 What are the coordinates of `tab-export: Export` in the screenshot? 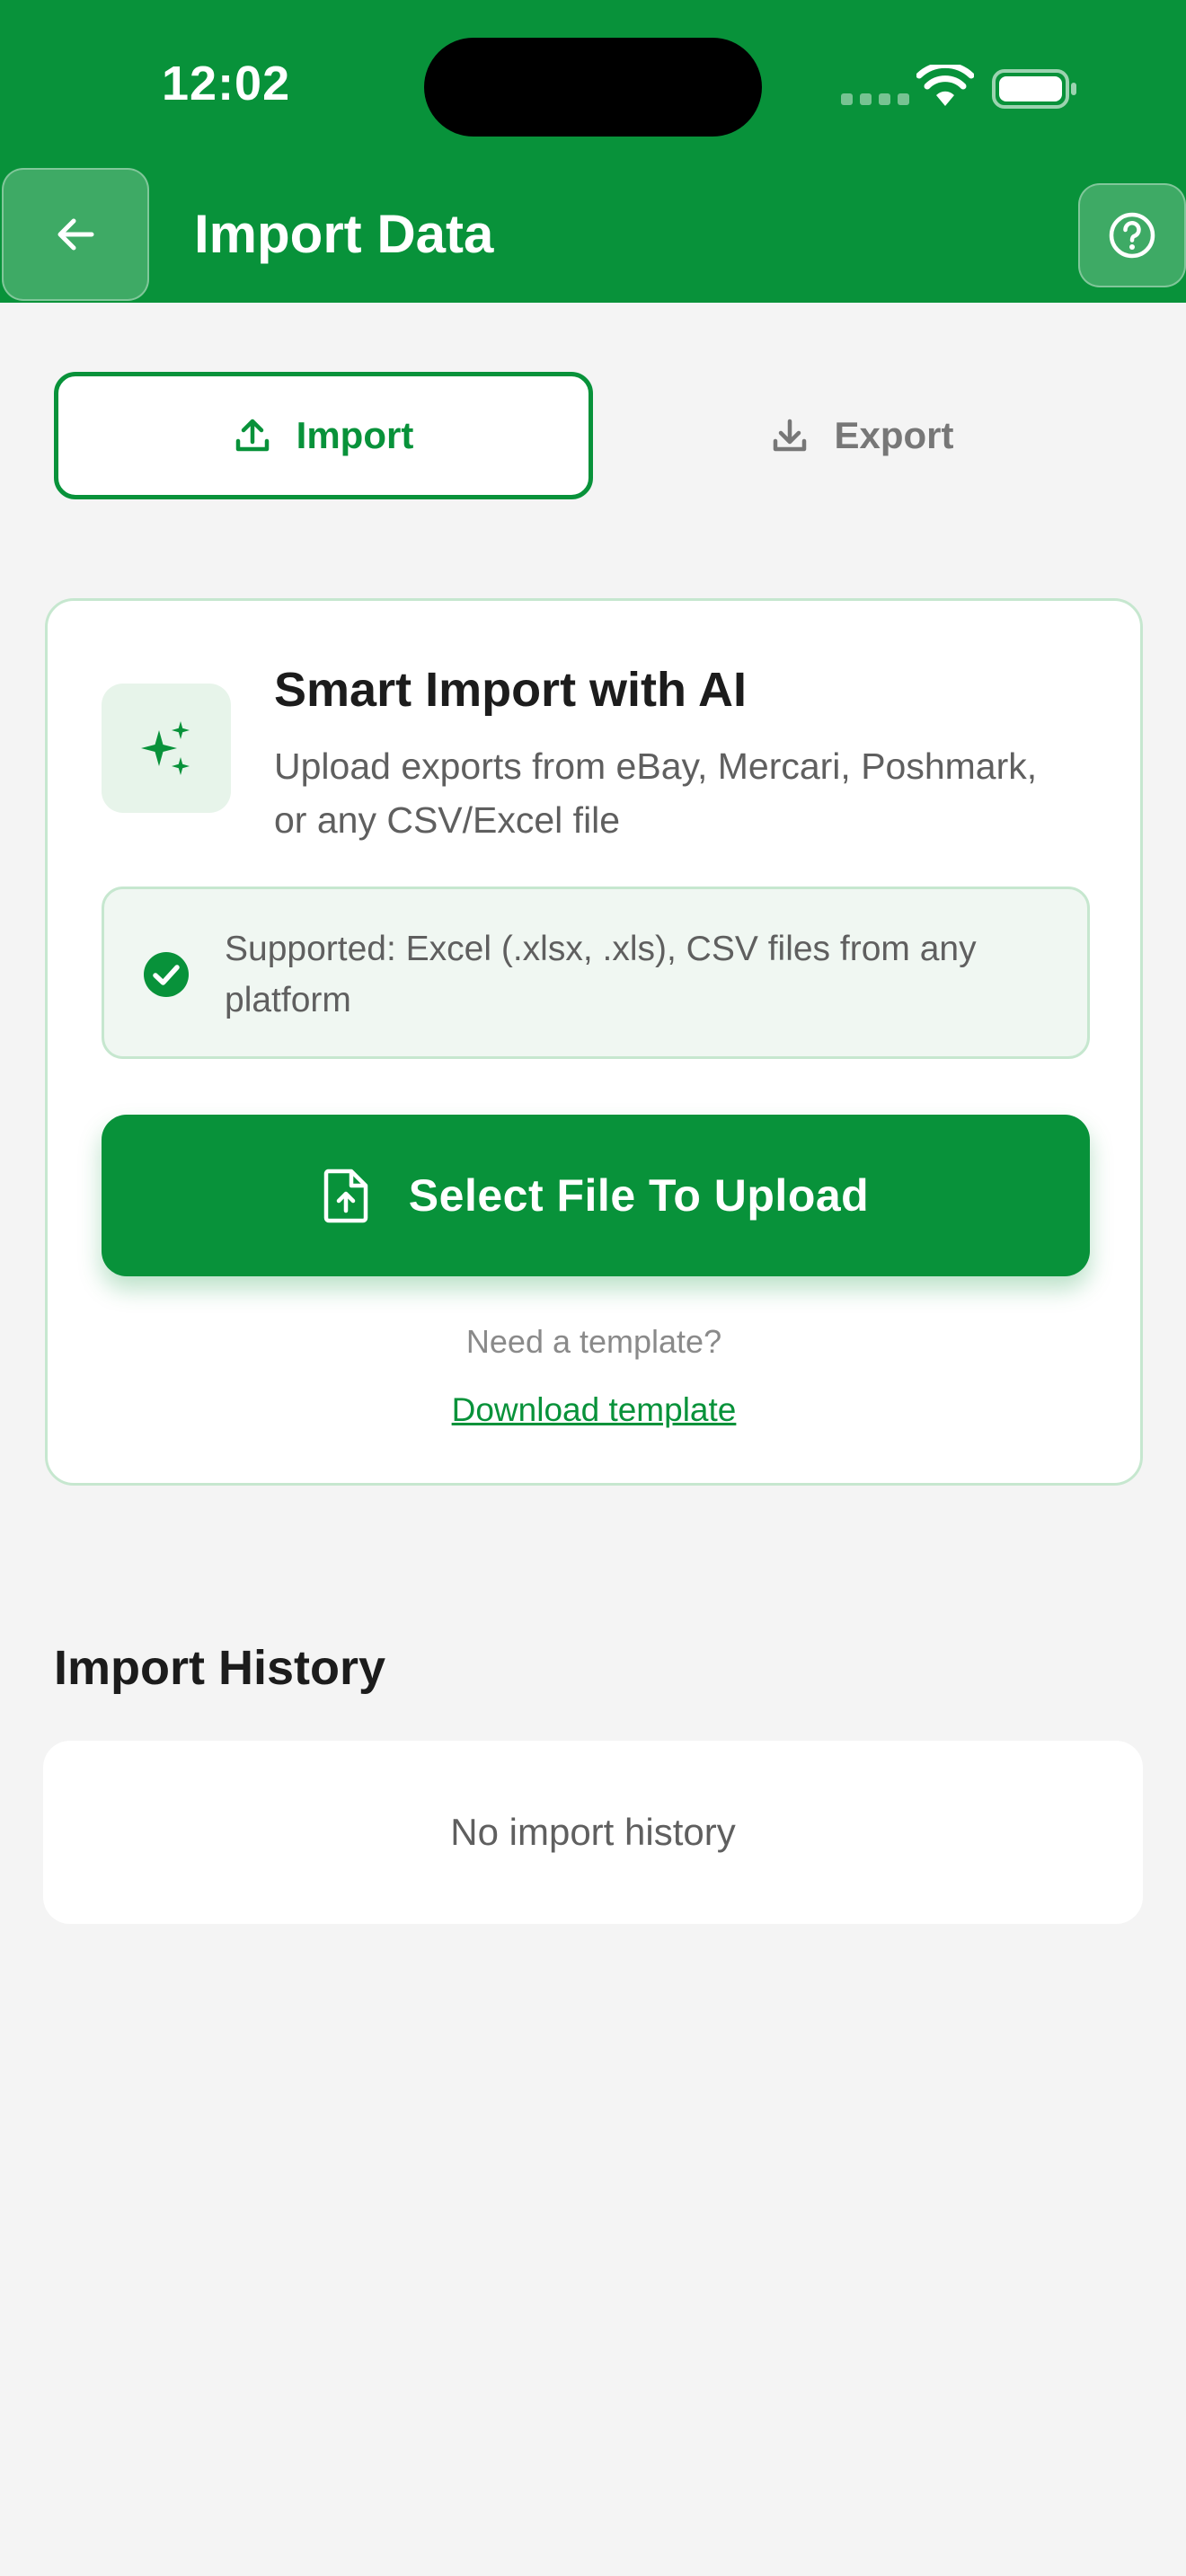 It's located at (862, 435).